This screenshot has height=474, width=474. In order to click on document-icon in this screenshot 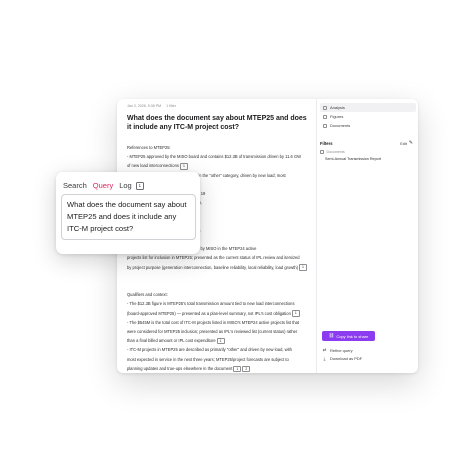, I will do `click(322, 152)`.